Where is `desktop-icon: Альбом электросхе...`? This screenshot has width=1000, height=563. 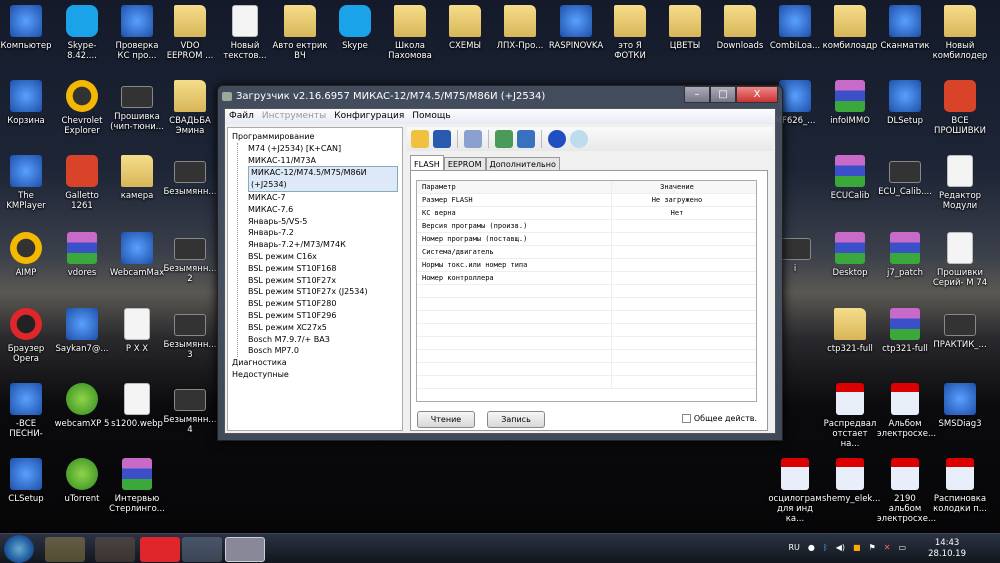
desktop-icon: Альбом электросхе... is located at coordinates (906, 411).